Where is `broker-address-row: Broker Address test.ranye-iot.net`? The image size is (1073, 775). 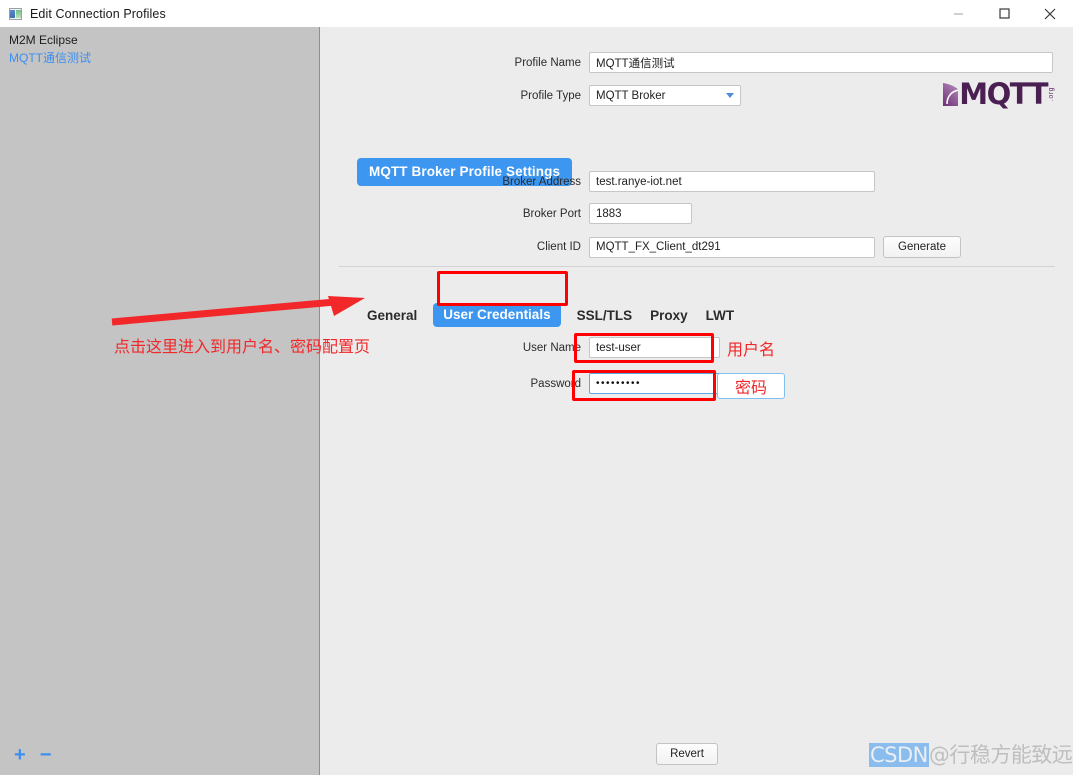
broker-address-row: Broker Address test.ranye-iot.net is located at coordinates (598, 181).